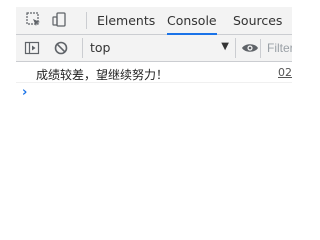 The width and height of the screenshot is (320, 240). Describe the element at coordinates (285, 72) in the screenshot. I see `console-message-source-link: 02` at that location.